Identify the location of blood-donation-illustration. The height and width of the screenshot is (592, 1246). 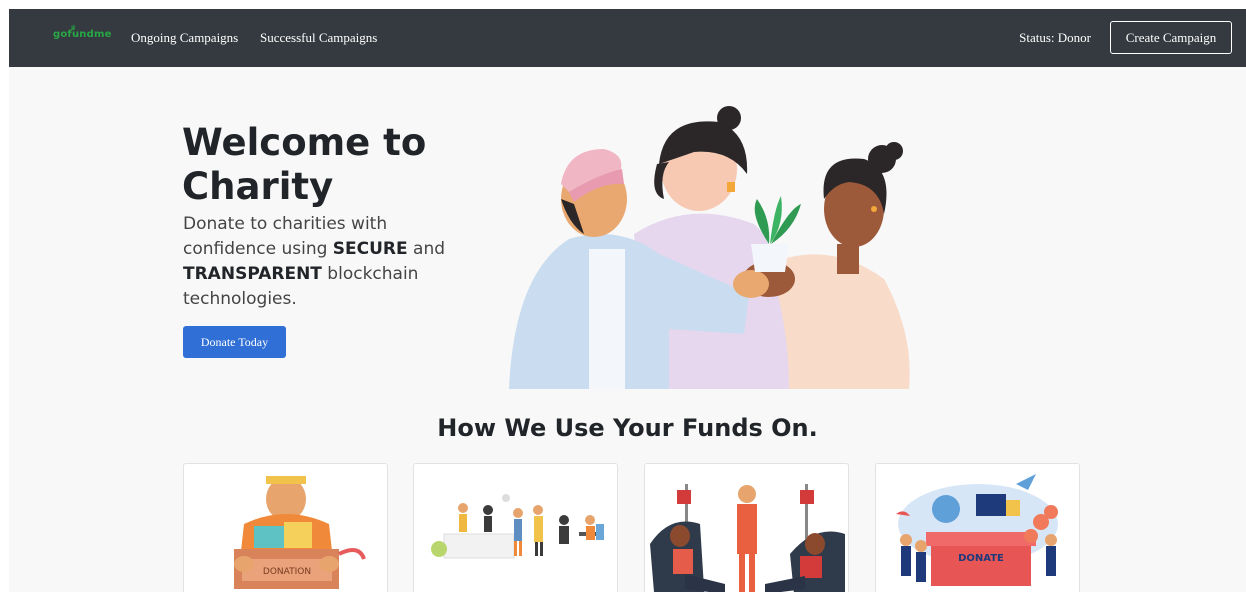
(747, 538).